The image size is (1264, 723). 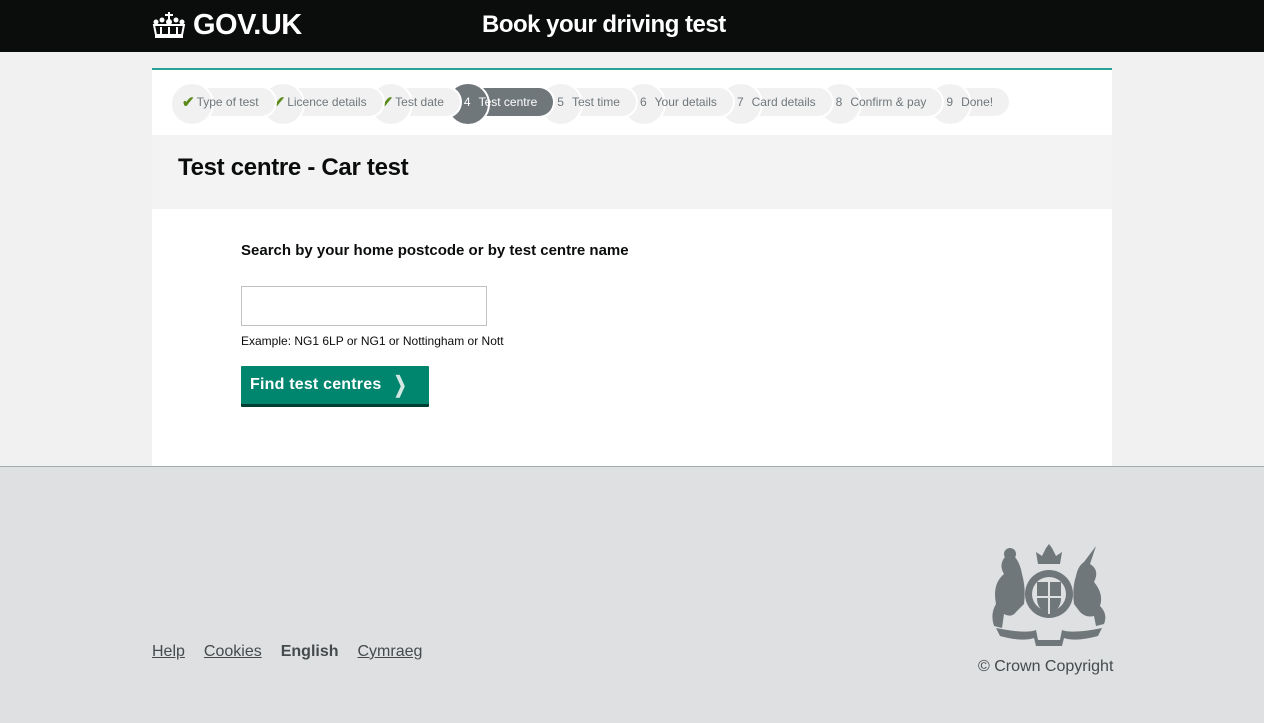 What do you see at coordinates (419, 102) in the screenshot?
I see `step-label: Test date` at bounding box center [419, 102].